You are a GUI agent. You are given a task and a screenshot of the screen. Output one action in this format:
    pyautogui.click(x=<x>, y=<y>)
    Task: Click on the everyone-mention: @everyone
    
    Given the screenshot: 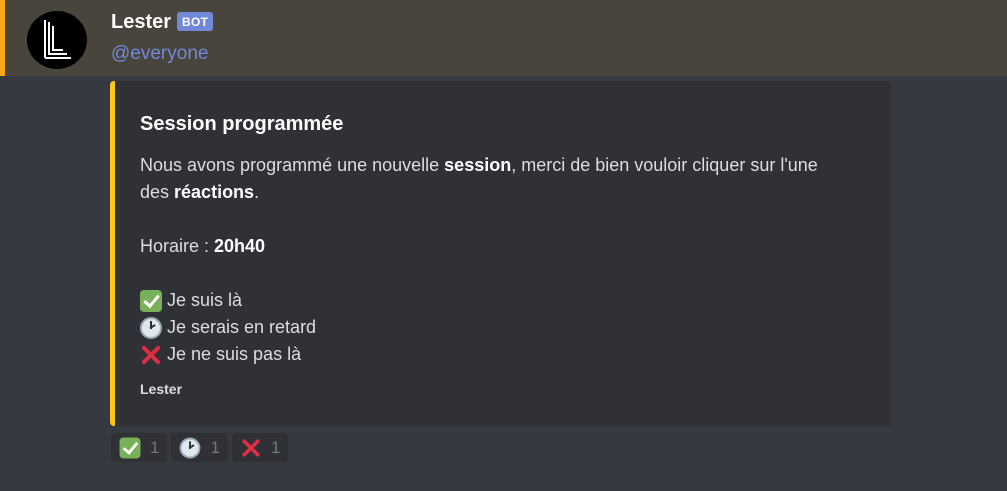 What is the action you would take?
    pyautogui.click(x=159, y=54)
    